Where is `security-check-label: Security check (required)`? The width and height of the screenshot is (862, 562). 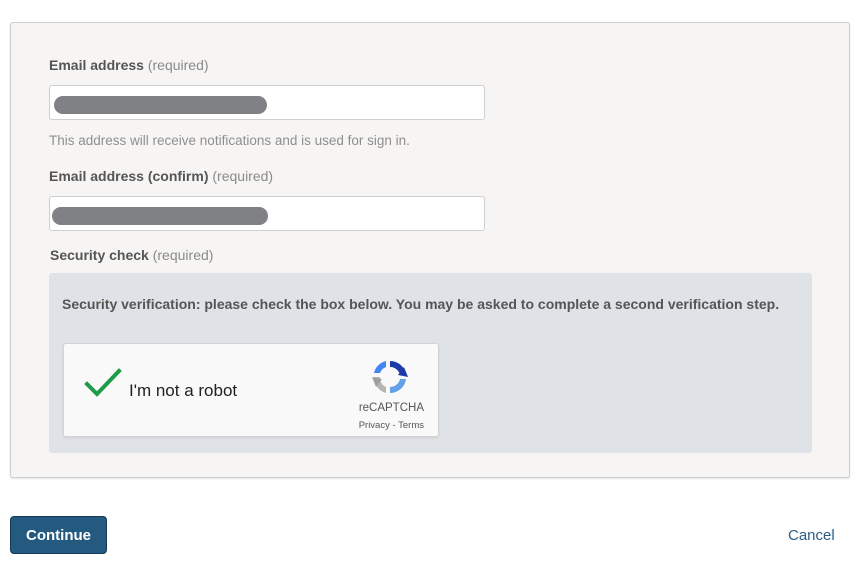
security-check-label: Security check (required) is located at coordinates (131, 255).